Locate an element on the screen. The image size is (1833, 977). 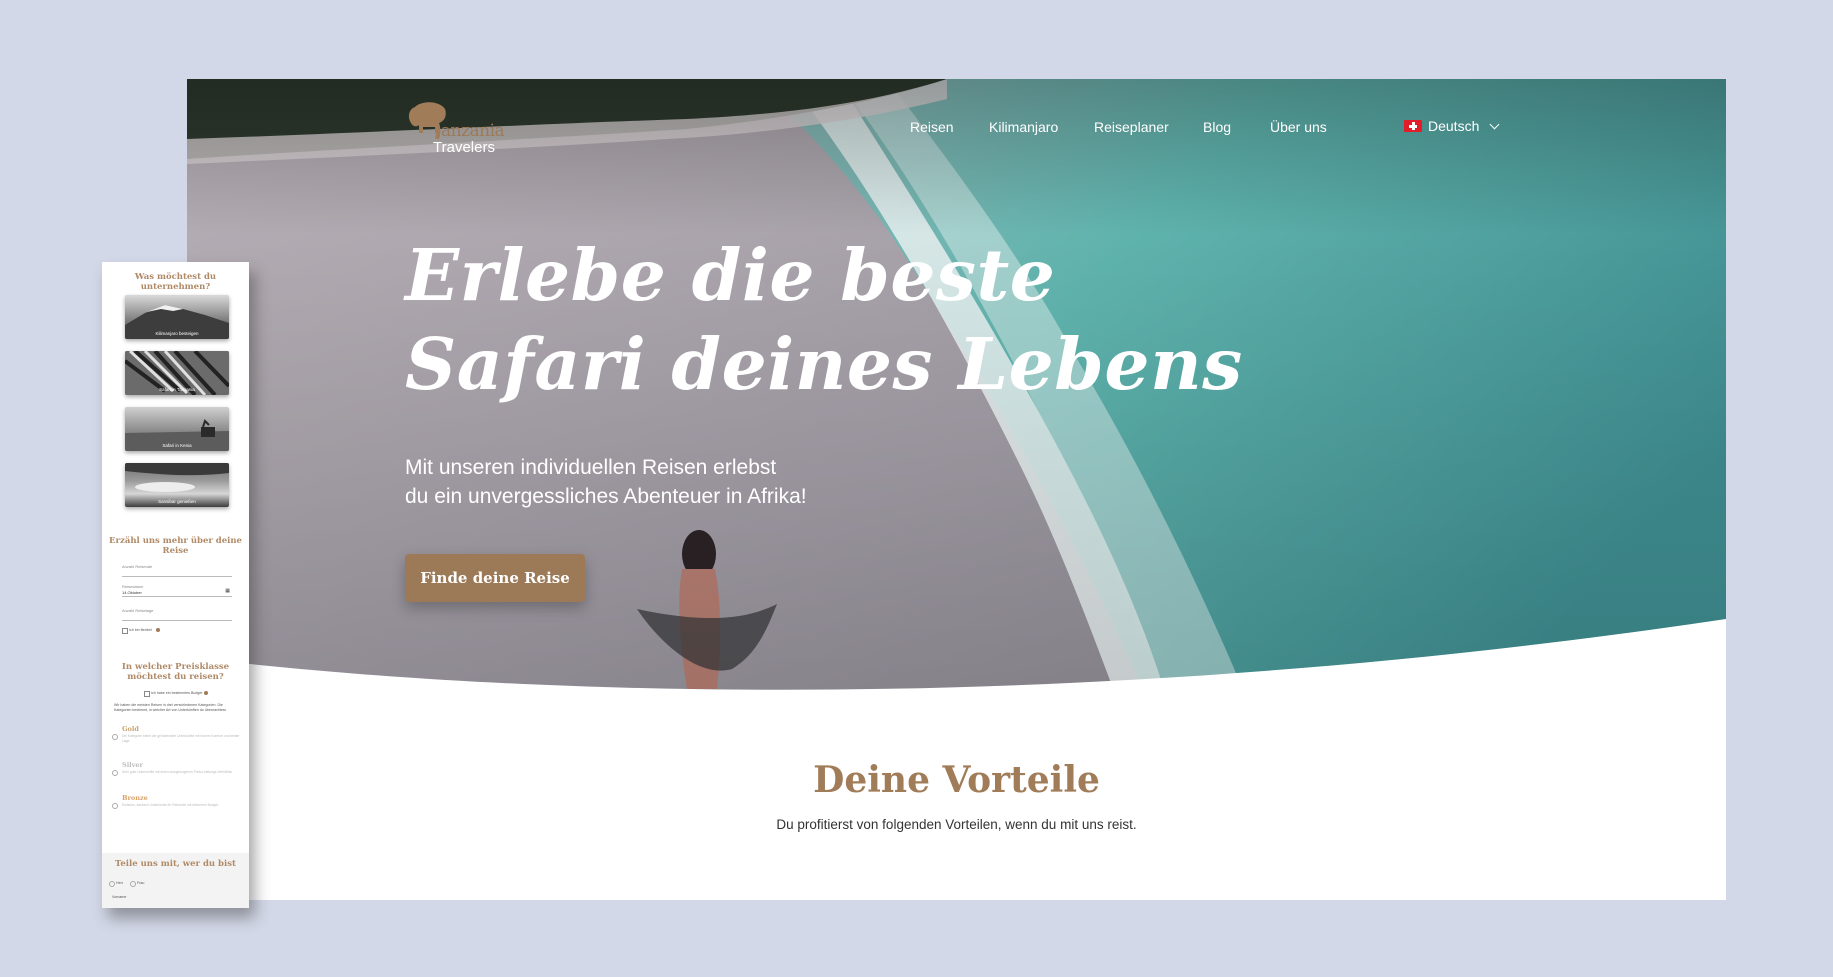
salutation-herr-radio is located at coordinates (112, 884).